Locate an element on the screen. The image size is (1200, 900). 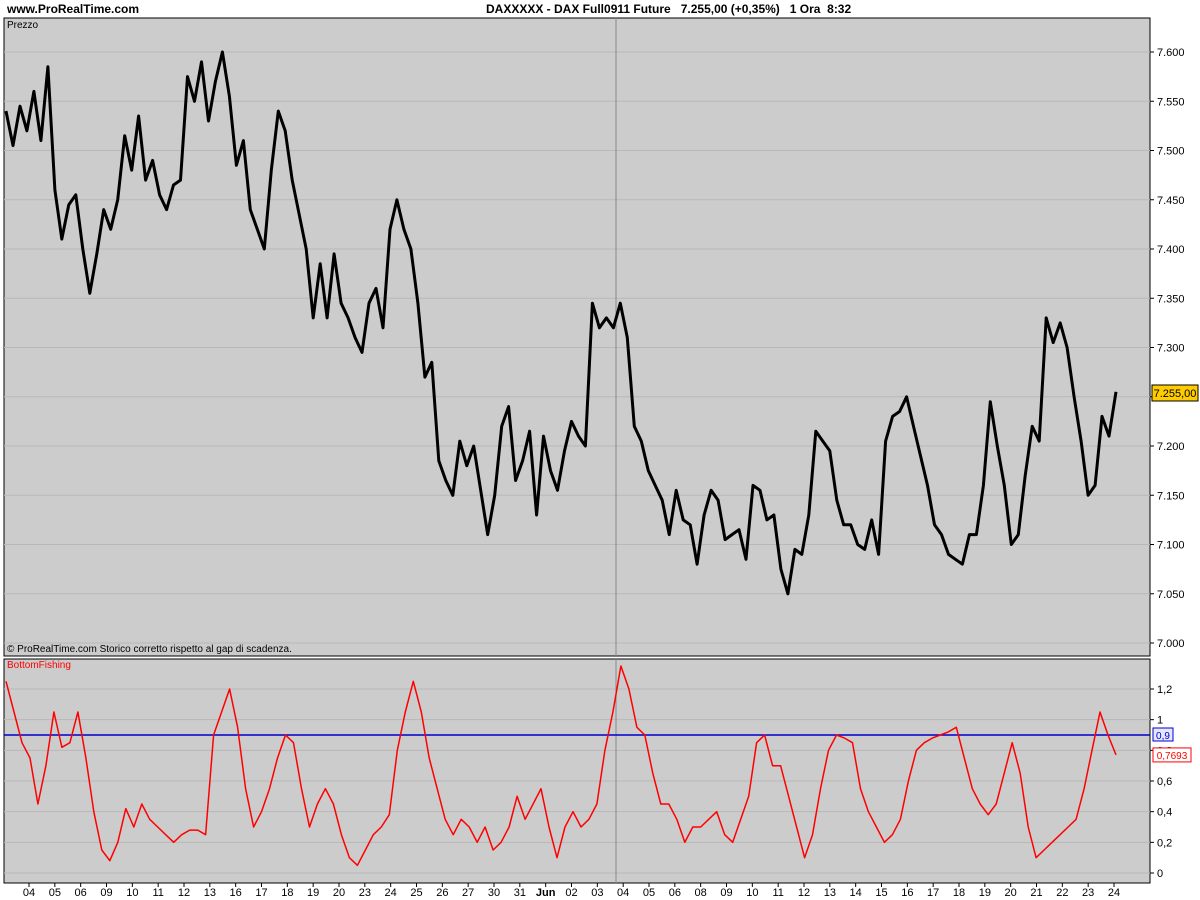
time-tick-label: 26 is located at coordinates (442, 893).